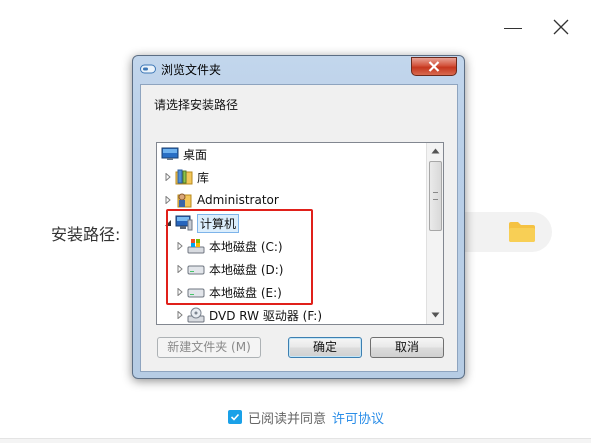 The image size is (591, 443). What do you see at coordinates (238, 200) in the screenshot?
I see `tree-item-label: Administrator` at bounding box center [238, 200].